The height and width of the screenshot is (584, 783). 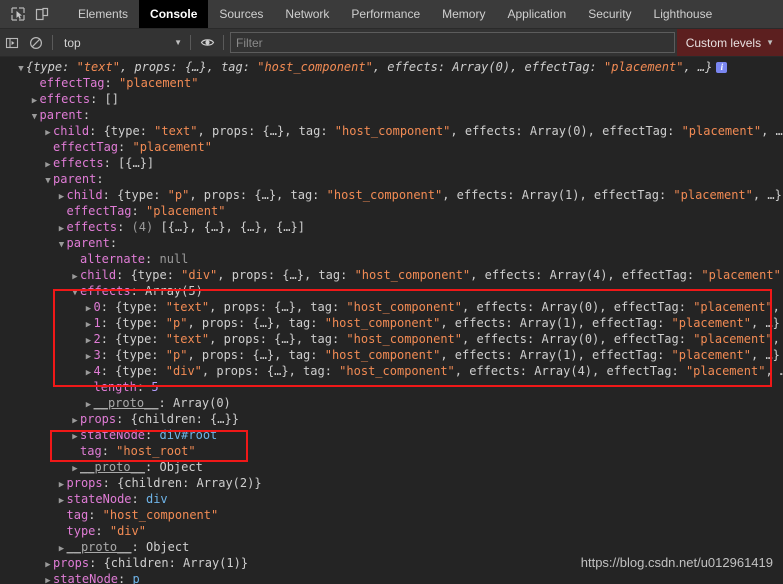 What do you see at coordinates (121, 42) in the screenshot?
I see `execution-context-selector: top ▼` at bounding box center [121, 42].